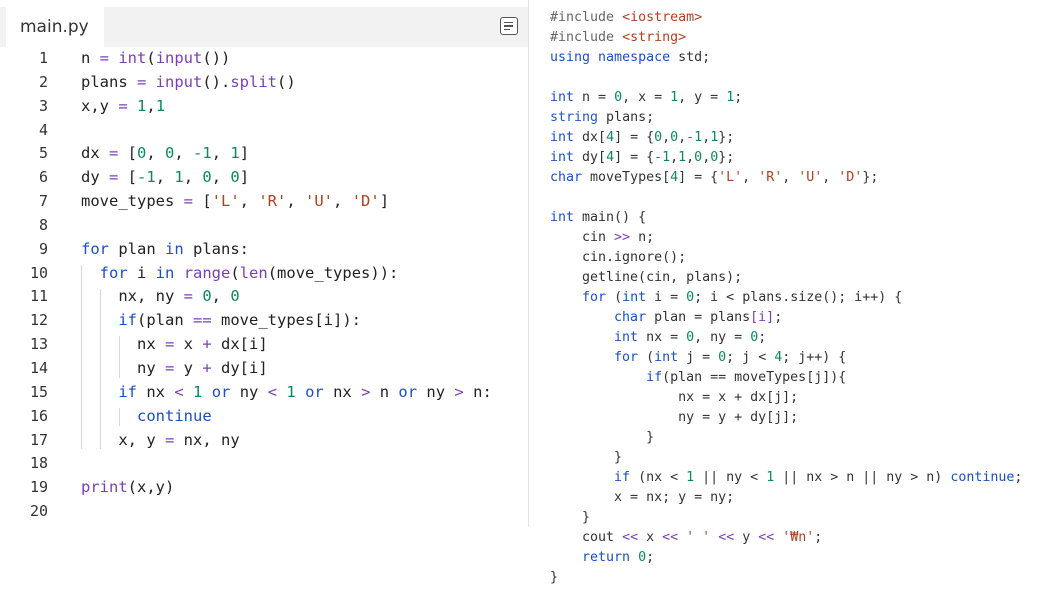 This screenshot has height=607, width=1041. What do you see at coordinates (38, 439) in the screenshot?
I see `line-number: 17` at bounding box center [38, 439].